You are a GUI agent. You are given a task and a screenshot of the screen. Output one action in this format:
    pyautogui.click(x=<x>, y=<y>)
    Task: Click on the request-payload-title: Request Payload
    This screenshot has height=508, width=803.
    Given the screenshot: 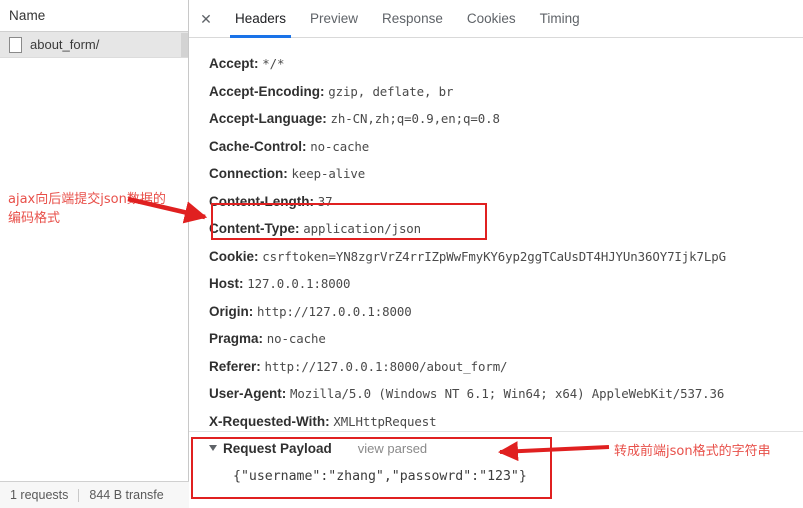 What is the action you would take?
    pyautogui.click(x=277, y=448)
    